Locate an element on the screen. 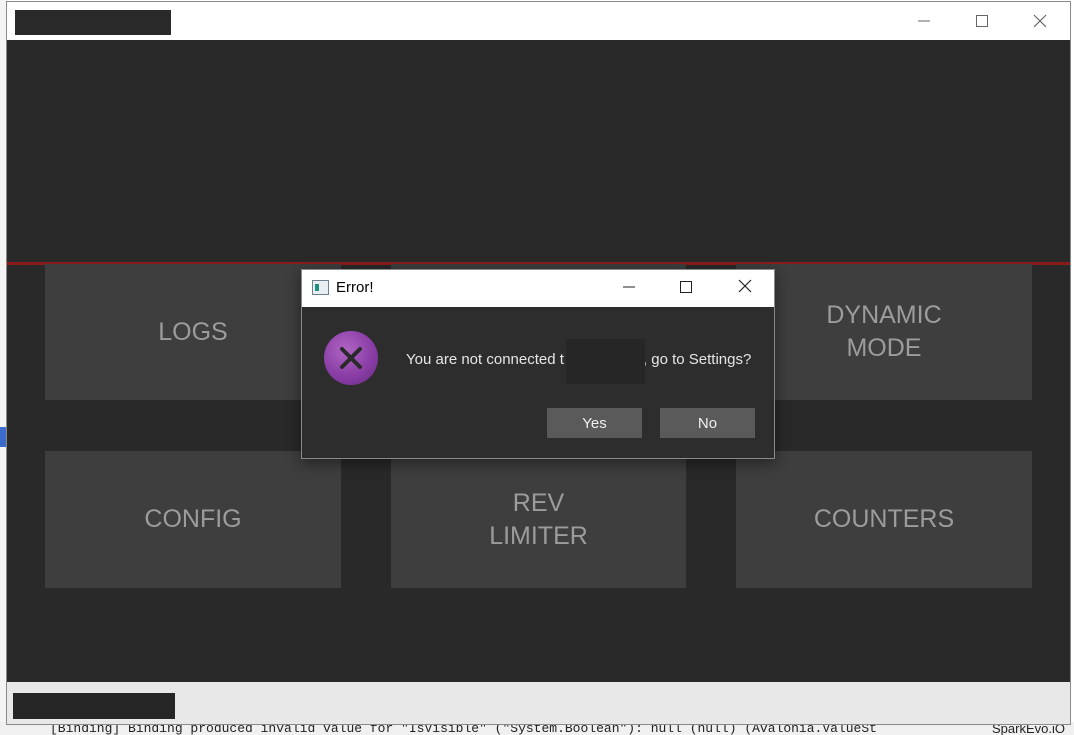 Image resolution: width=1074 pixels, height=735 pixels. dialog-minimize-button is located at coordinates (629, 288).